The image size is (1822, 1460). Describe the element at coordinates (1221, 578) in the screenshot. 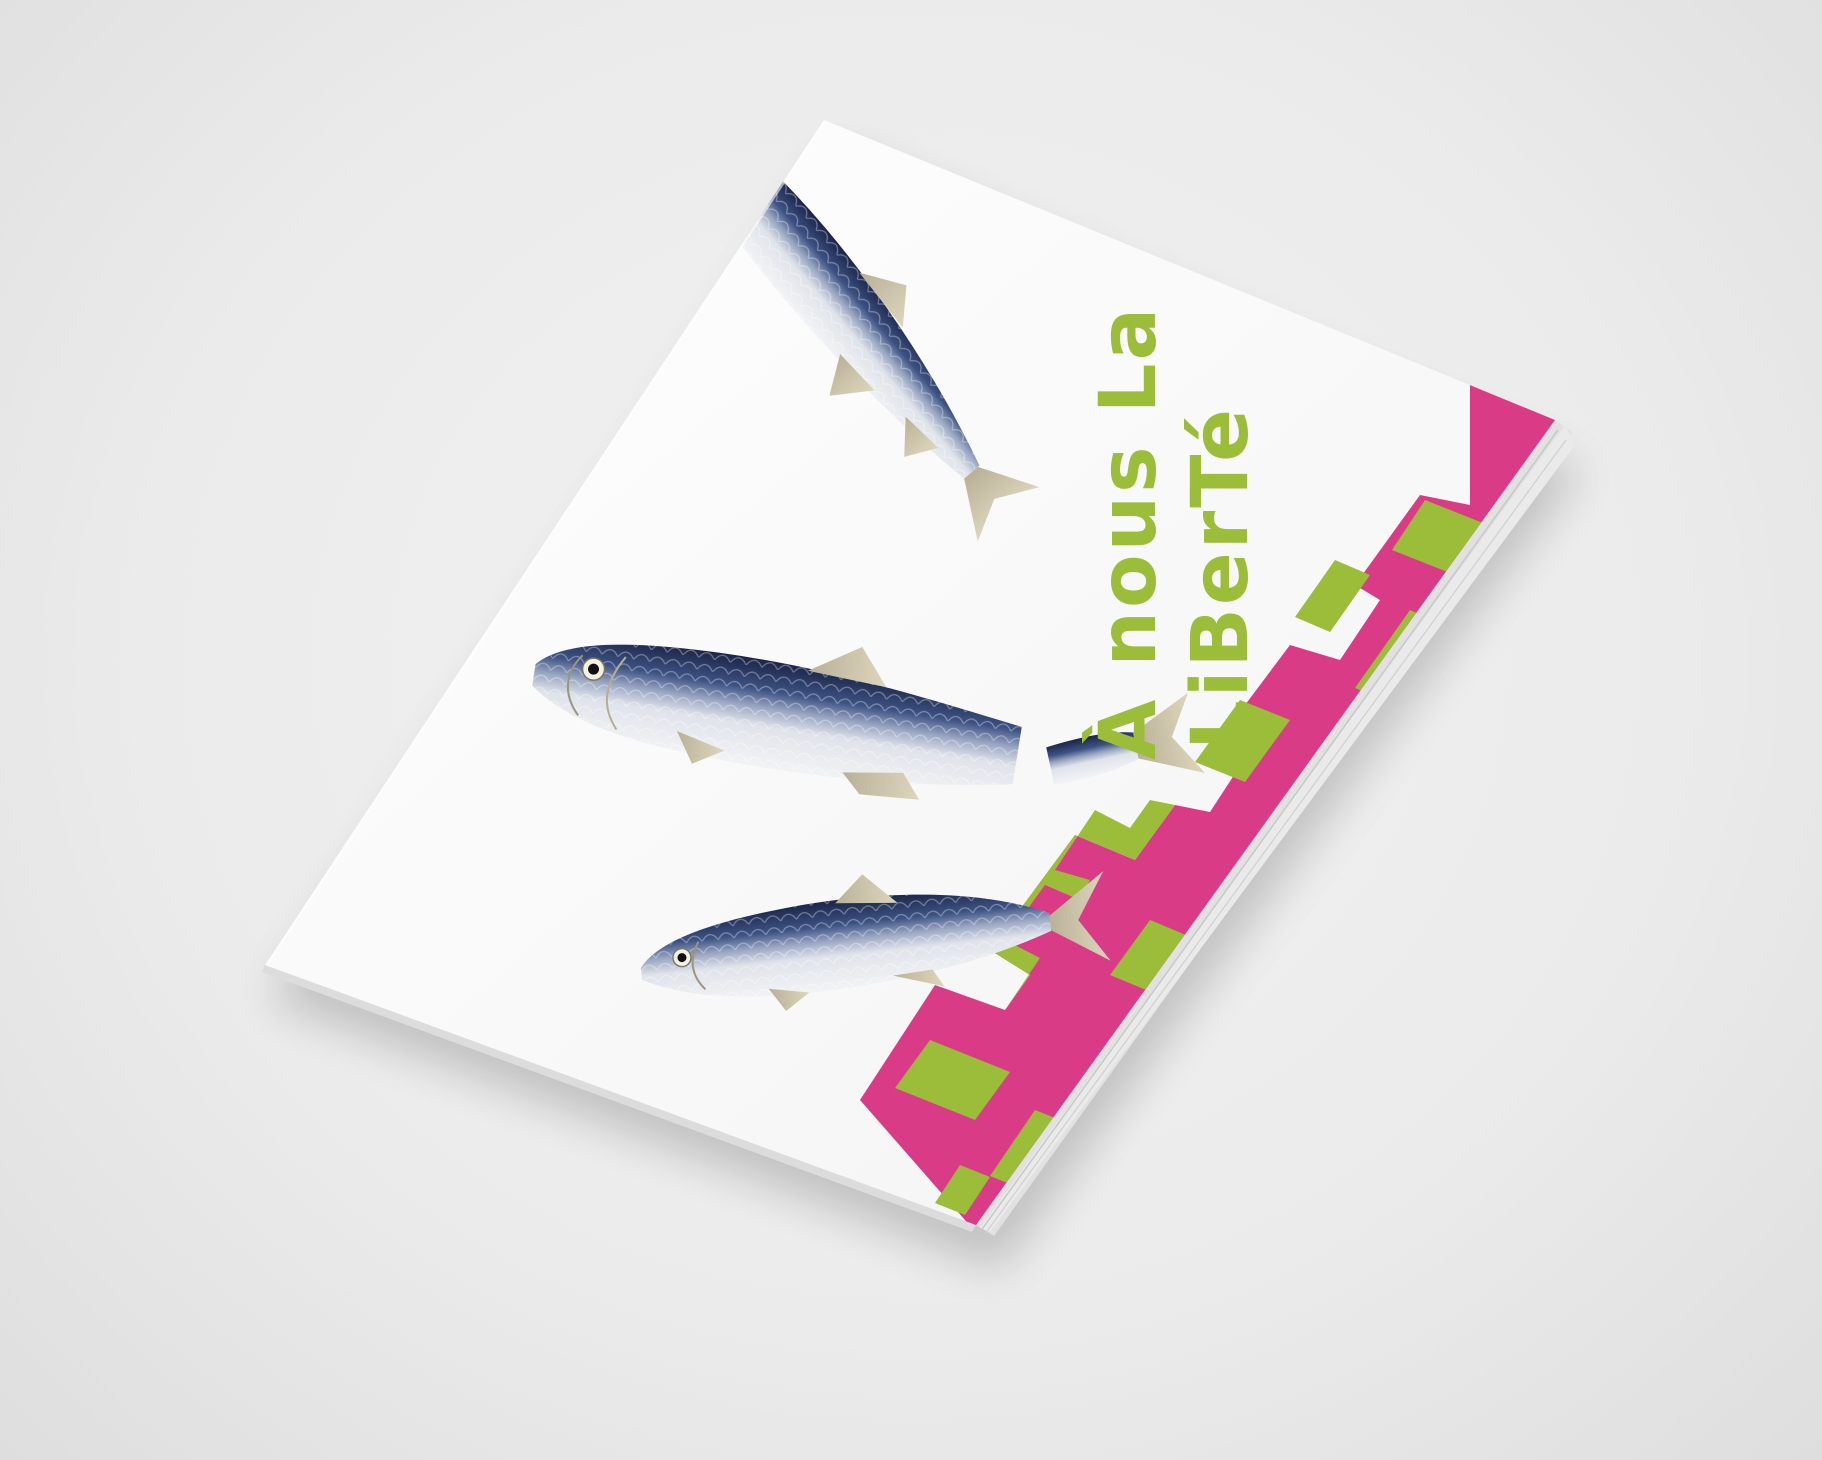

I see `cover-title-line-2: LiBerTé` at that location.